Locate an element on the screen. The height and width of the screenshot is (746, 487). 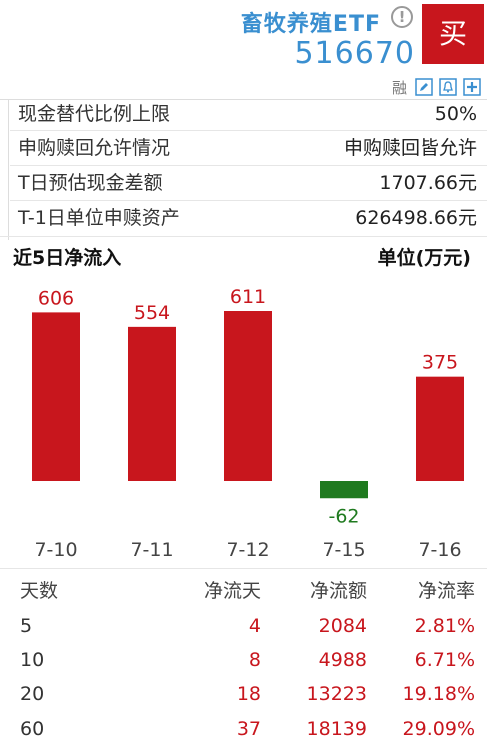
bar-value-label: 554 is located at coordinates (152, 313).